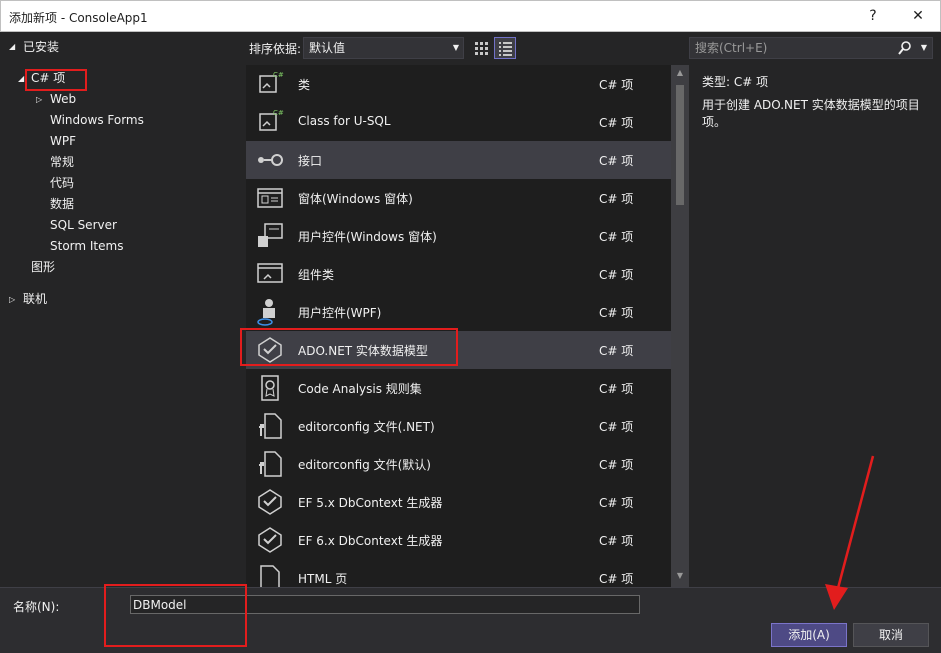 This screenshot has height=653, width=941. I want to click on item-description: 用于创建 ADO.NET 实体数据模型的项目项。, so click(811, 113).